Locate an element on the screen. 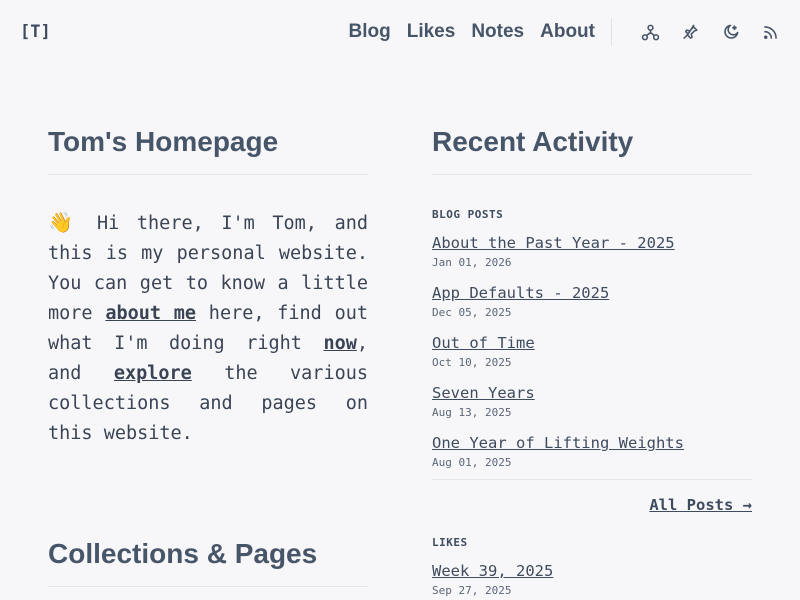  moon-icon is located at coordinates (730, 32).